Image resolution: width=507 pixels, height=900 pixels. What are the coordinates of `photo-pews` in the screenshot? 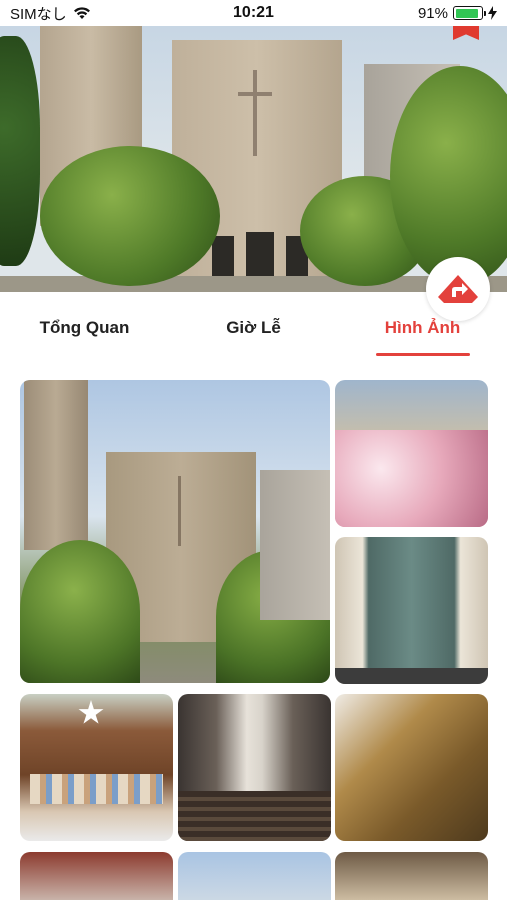 It's located at (254, 816).